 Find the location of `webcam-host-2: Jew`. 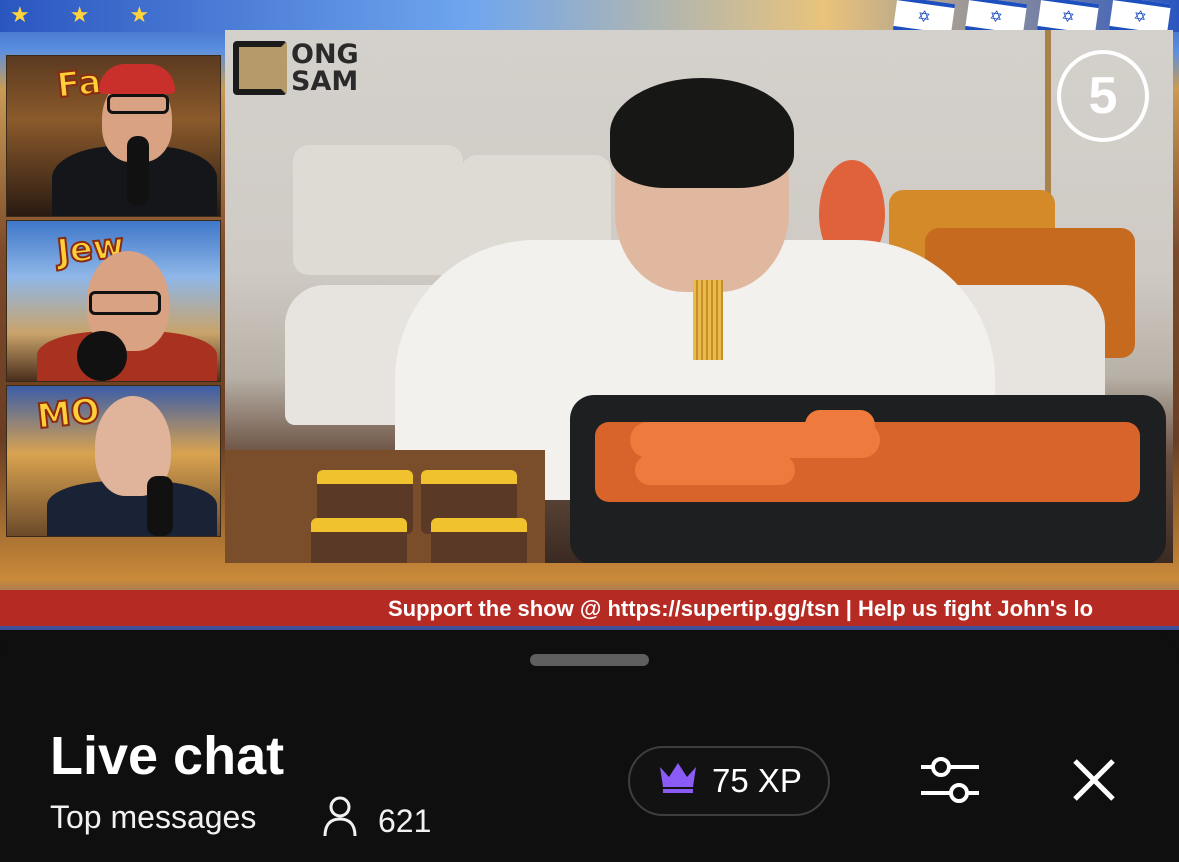

webcam-host-2: Jew is located at coordinates (113, 301).